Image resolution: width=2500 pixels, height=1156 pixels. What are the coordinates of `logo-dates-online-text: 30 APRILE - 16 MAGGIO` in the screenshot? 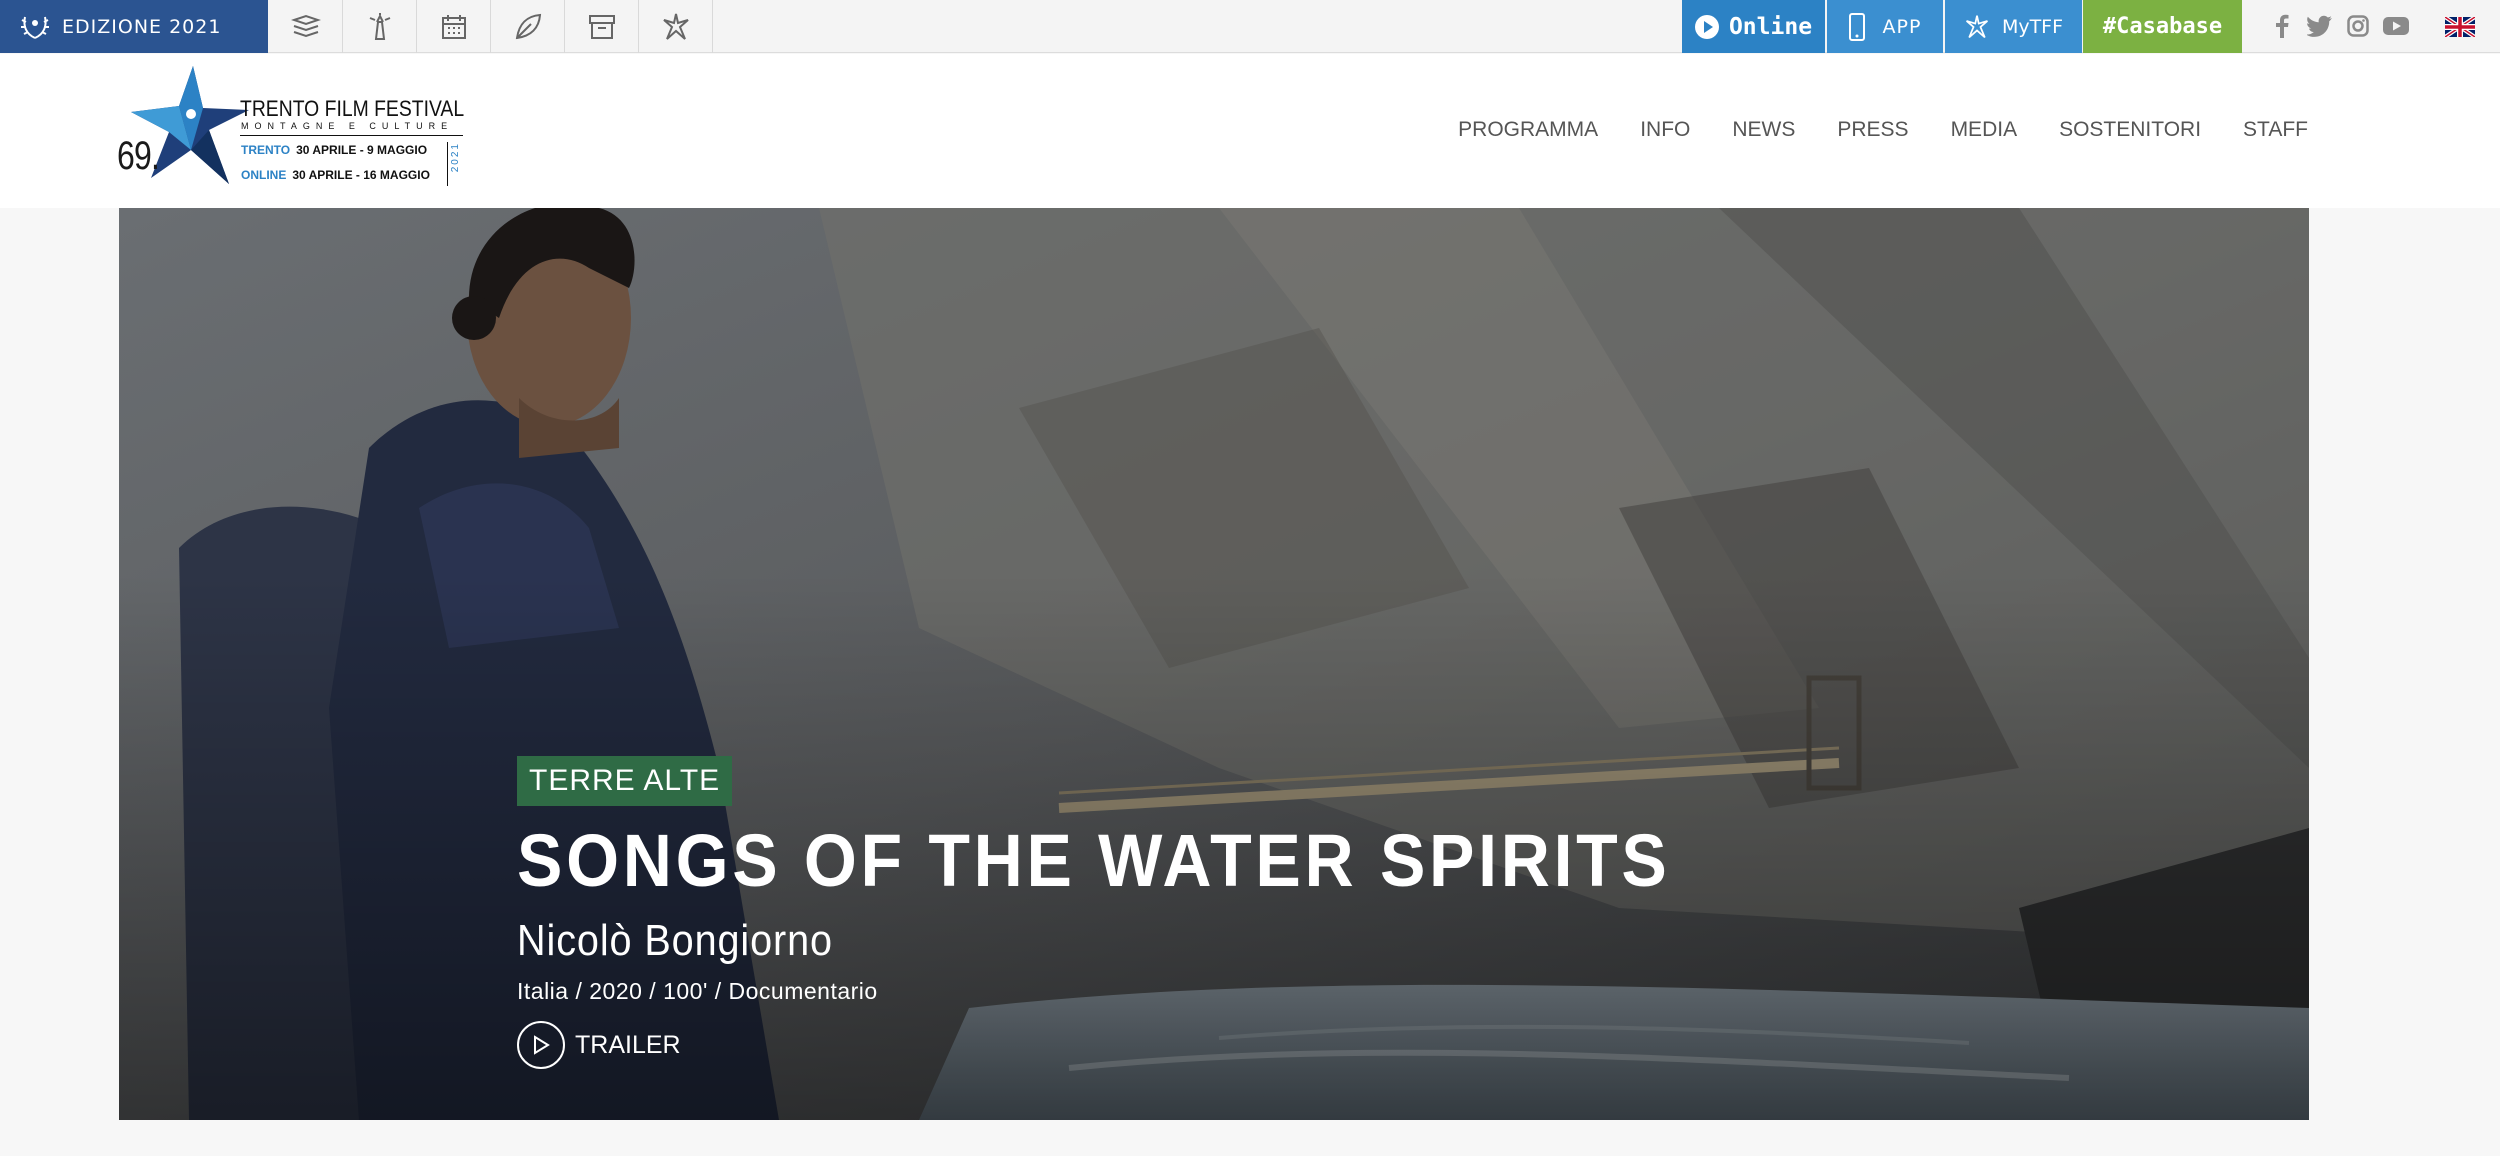 It's located at (361, 175).